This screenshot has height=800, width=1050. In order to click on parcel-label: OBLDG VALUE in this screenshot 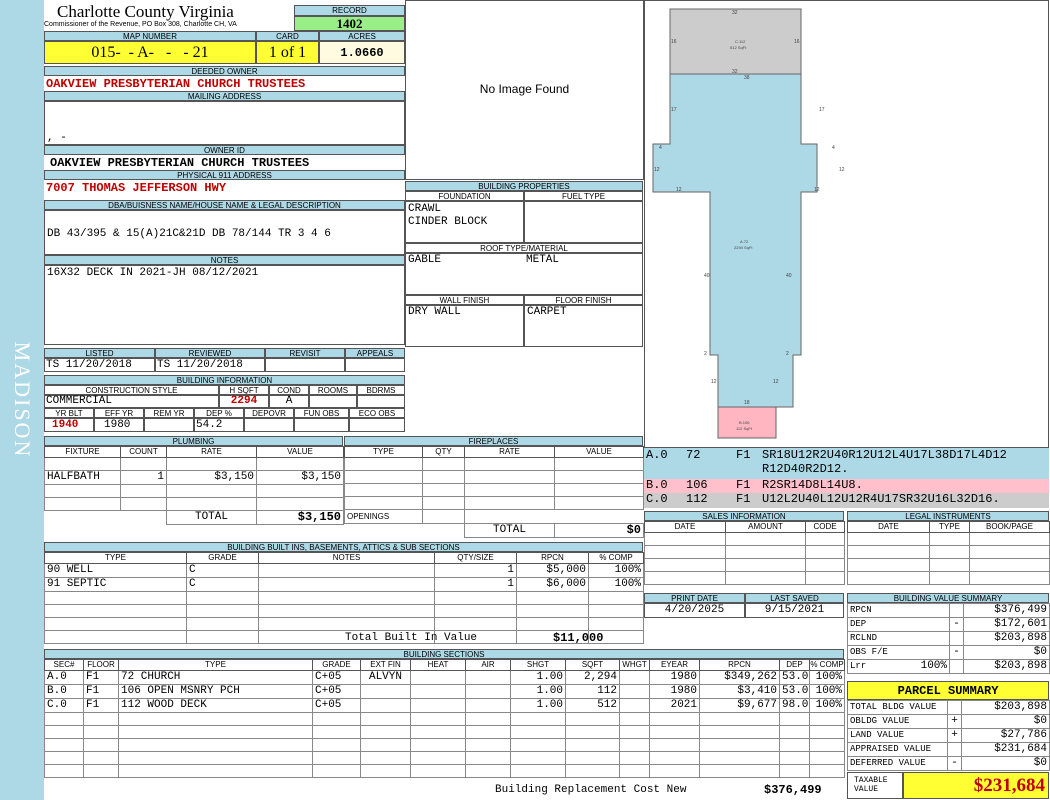, I will do `click(897, 721)`.